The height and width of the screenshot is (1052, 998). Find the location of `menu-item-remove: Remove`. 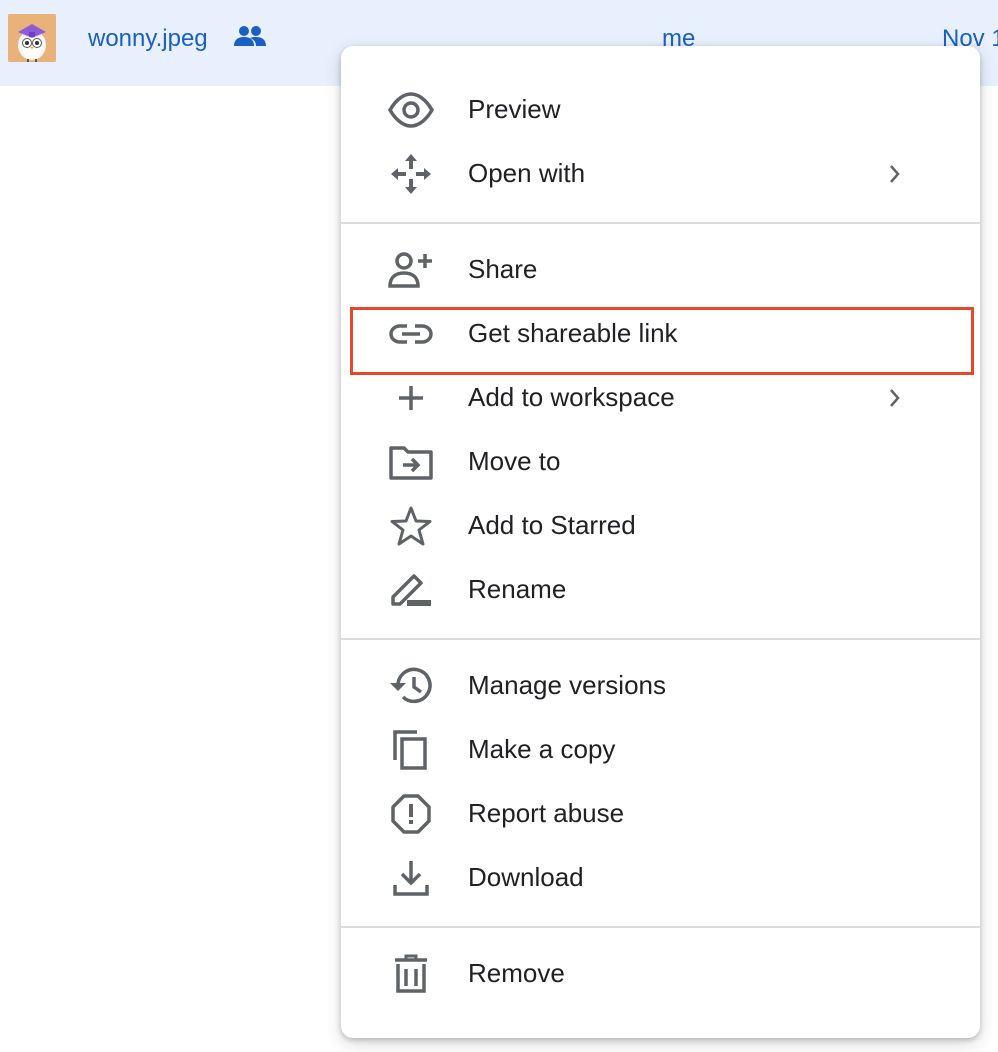

menu-item-remove: Remove is located at coordinates (660, 974).